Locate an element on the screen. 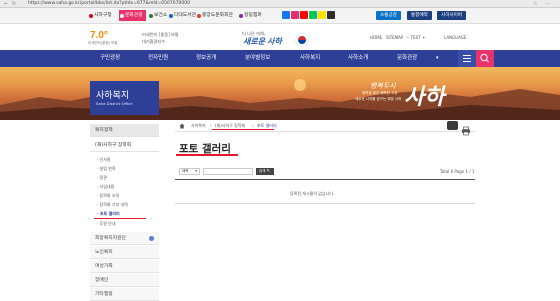  blog-icon is located at coordinates (313, 15).